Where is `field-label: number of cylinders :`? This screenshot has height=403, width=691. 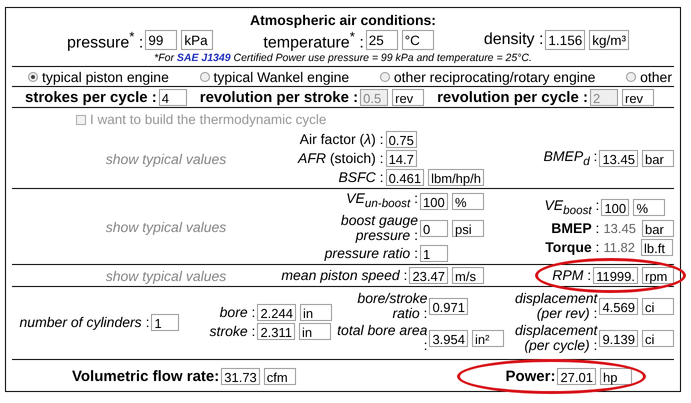
field-label: number of cylinders : is located at coordinates (85, 322).